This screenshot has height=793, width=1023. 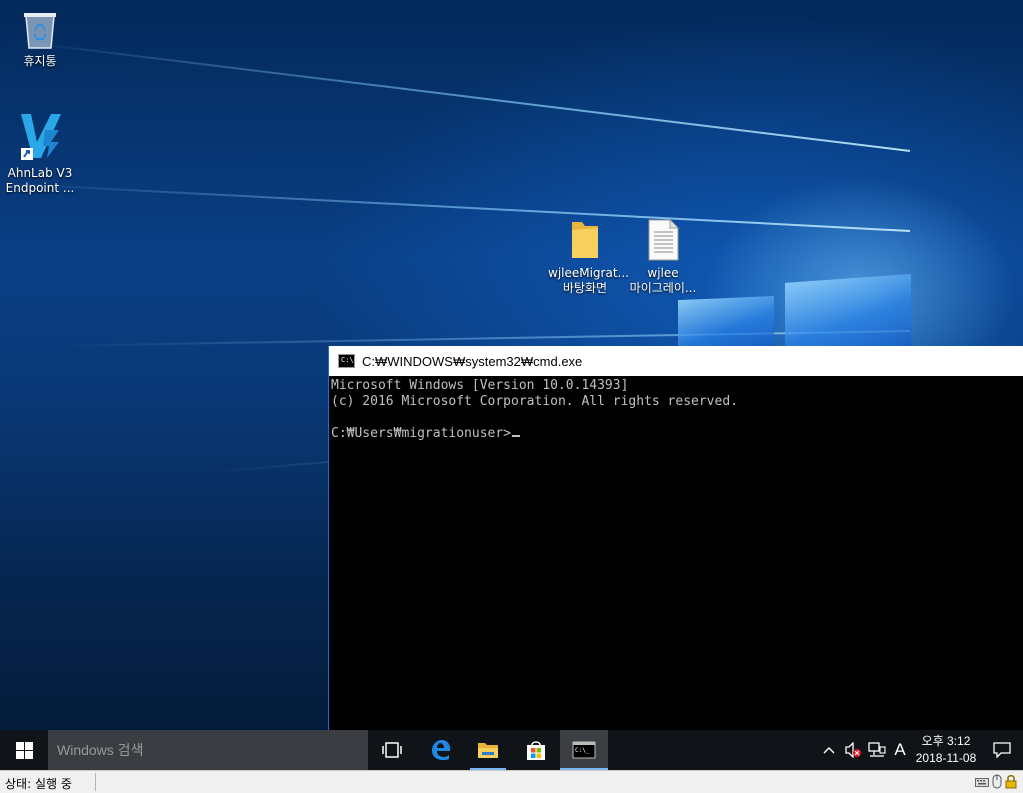 I want to click on console-line: Microsoft Windows [Version 10.0.14393], so click(x=480, y=385).